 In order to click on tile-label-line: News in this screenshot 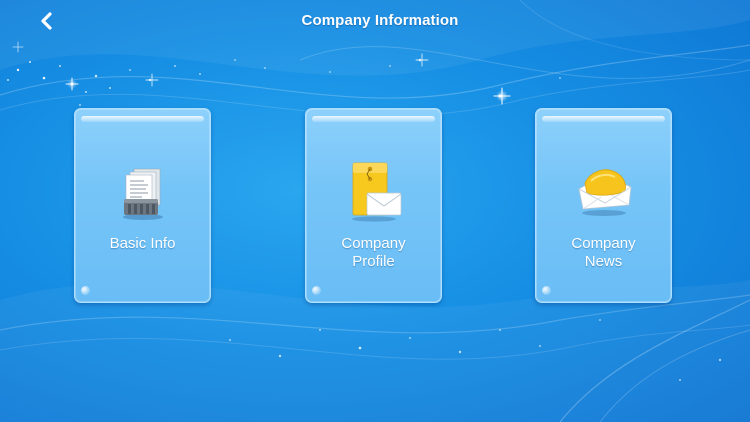, I will do `click(603, 261)`.